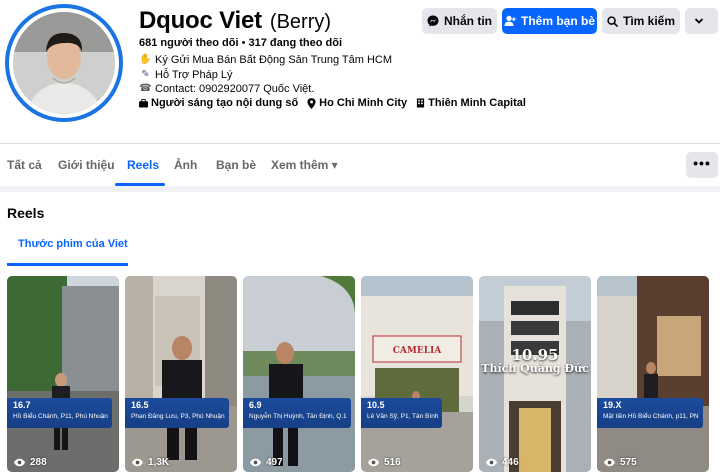 This screenshot has height=474, width=720. I want to click on bio-text: Hỗ Trợ Pháp Lý, so click(194, 74).